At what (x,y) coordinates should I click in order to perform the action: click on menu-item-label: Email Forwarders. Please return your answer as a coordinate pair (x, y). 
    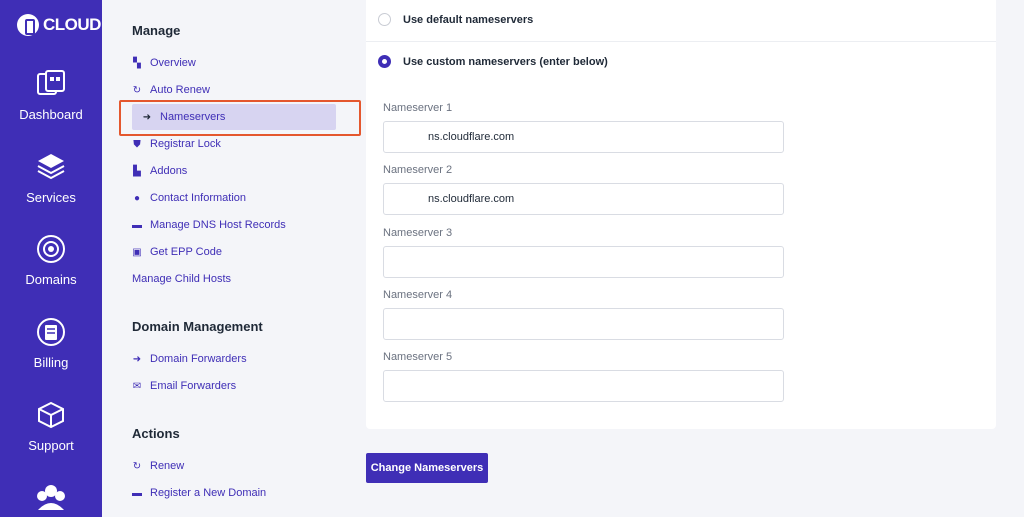
    Looking at the image, I should click on (193, 386).